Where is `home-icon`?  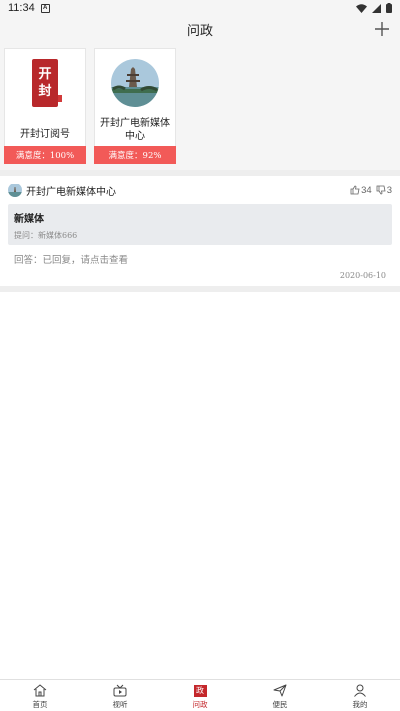
home-icon is located at coordinates (40, 690).